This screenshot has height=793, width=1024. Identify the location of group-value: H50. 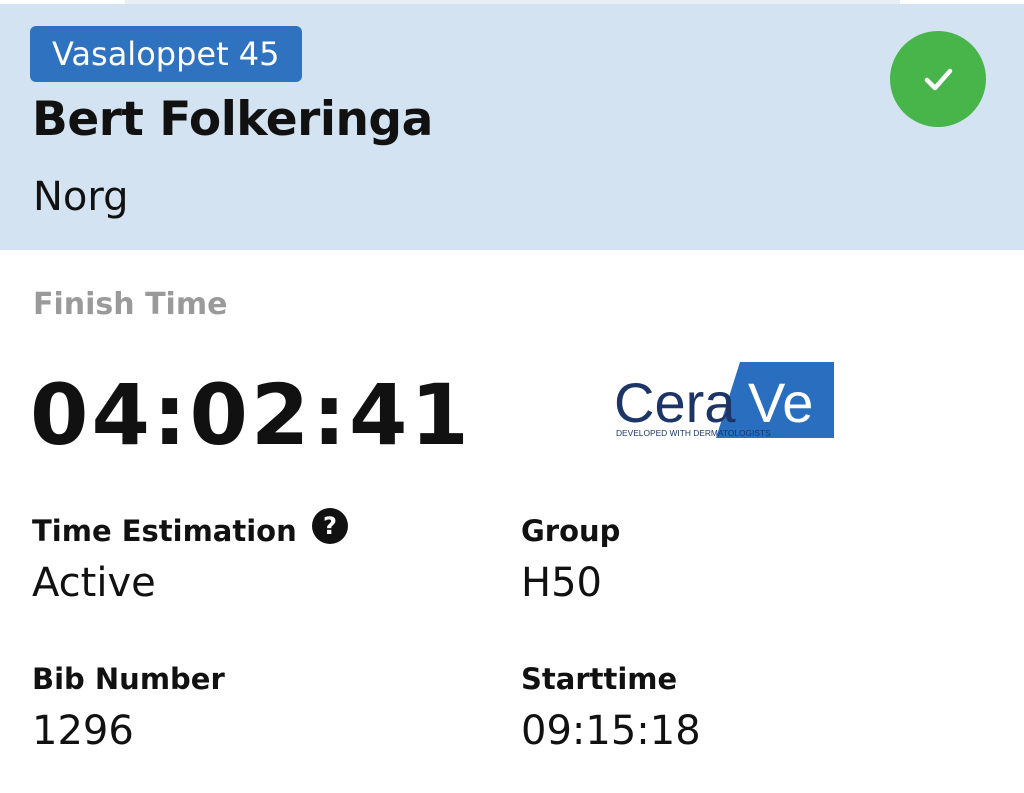
(561, 583).